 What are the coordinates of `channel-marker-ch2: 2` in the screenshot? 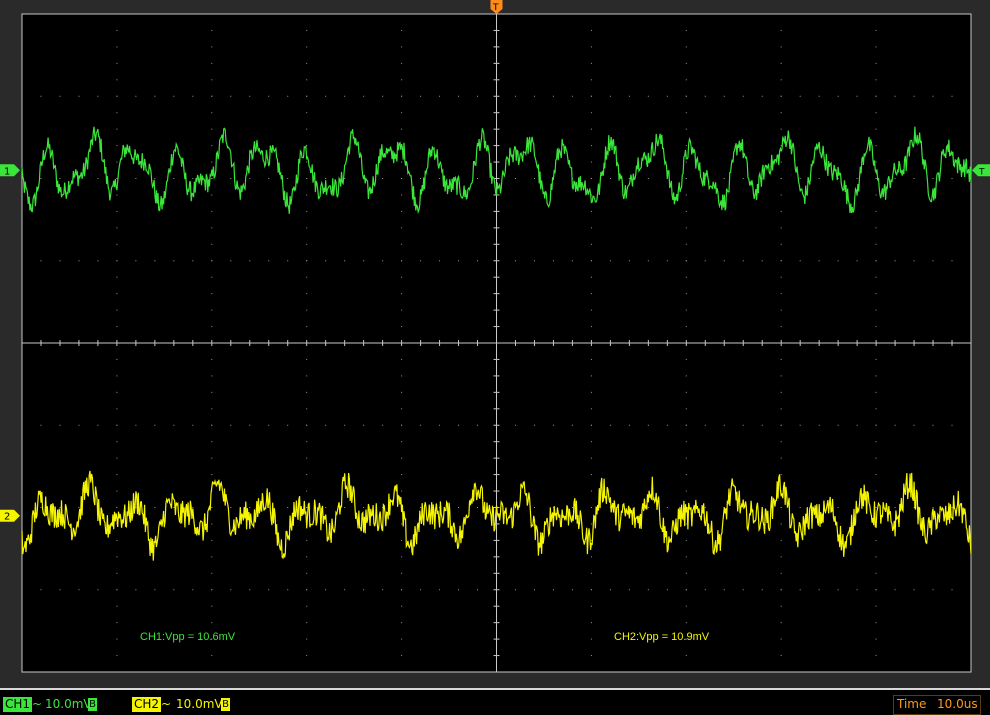 It's located at (10, 516).